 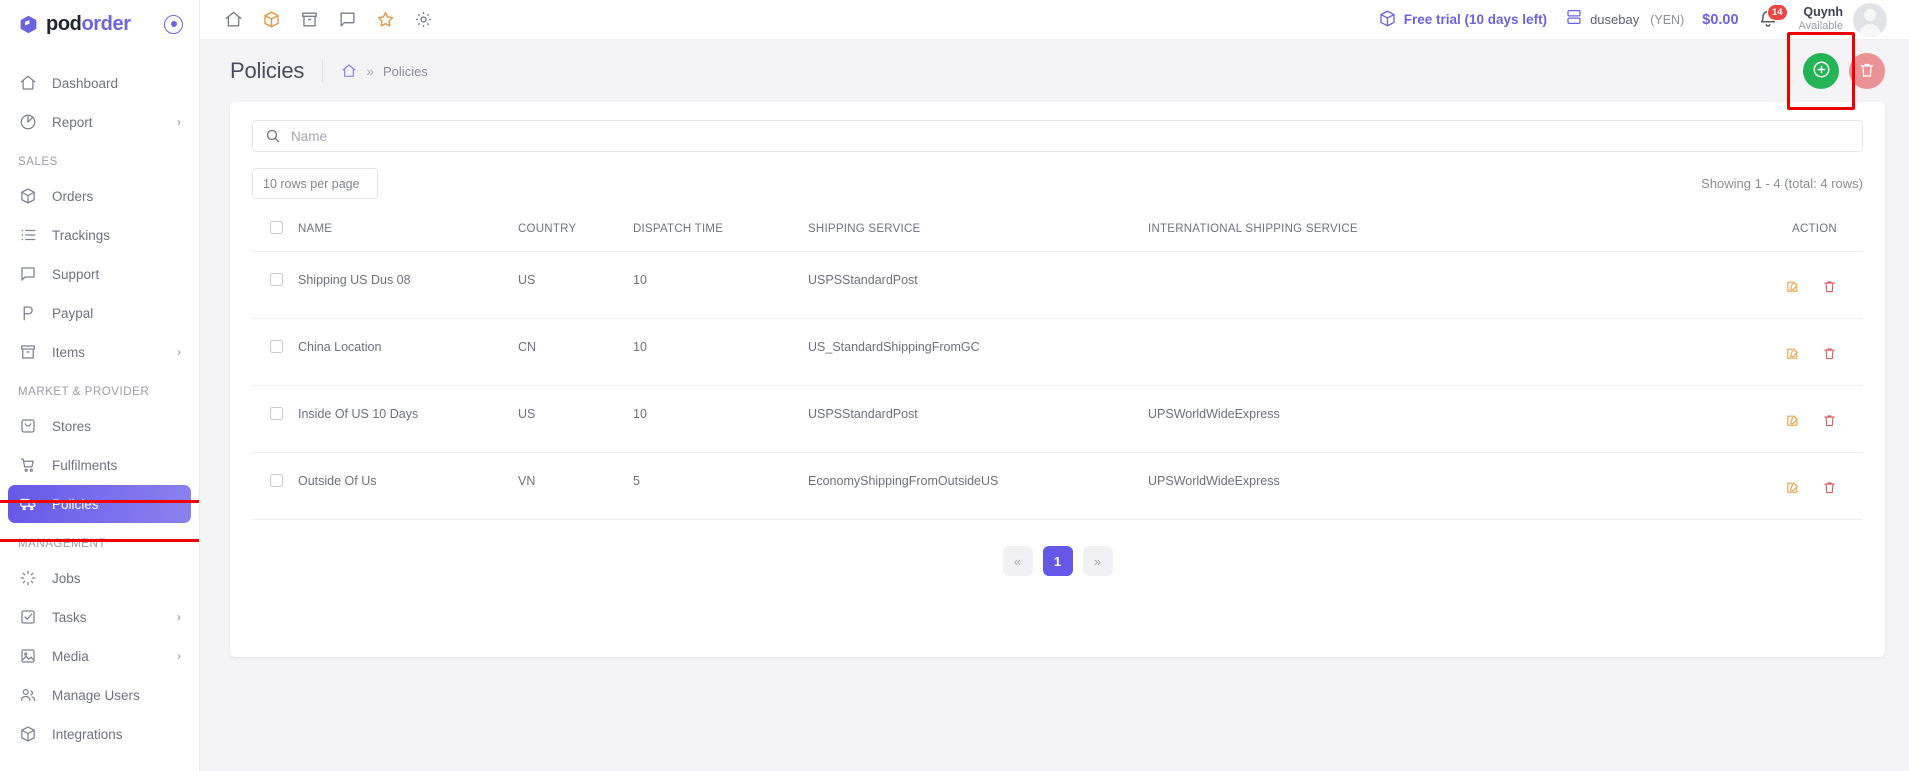 I want to click on paypal-p-icon, so click(x=27, y=313).